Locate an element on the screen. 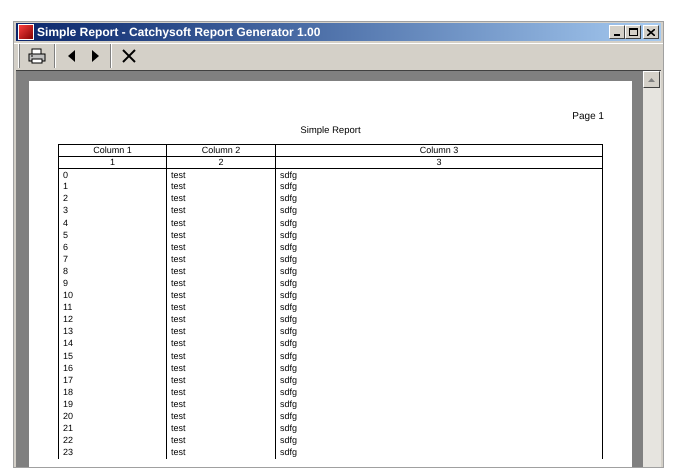  table-cell: 20 is located at coordinates (112, 417).